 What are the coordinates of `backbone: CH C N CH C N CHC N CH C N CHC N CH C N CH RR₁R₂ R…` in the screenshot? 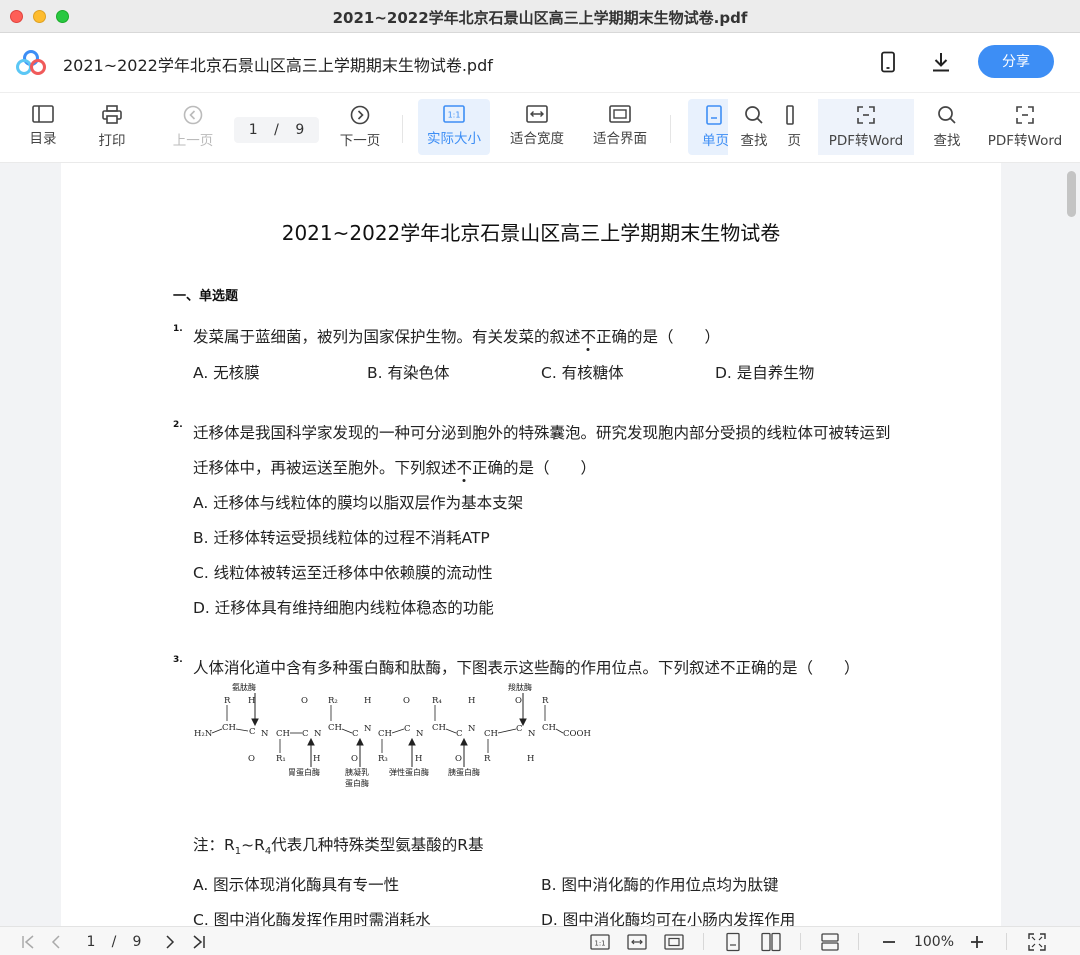 It's located at (387, 730).